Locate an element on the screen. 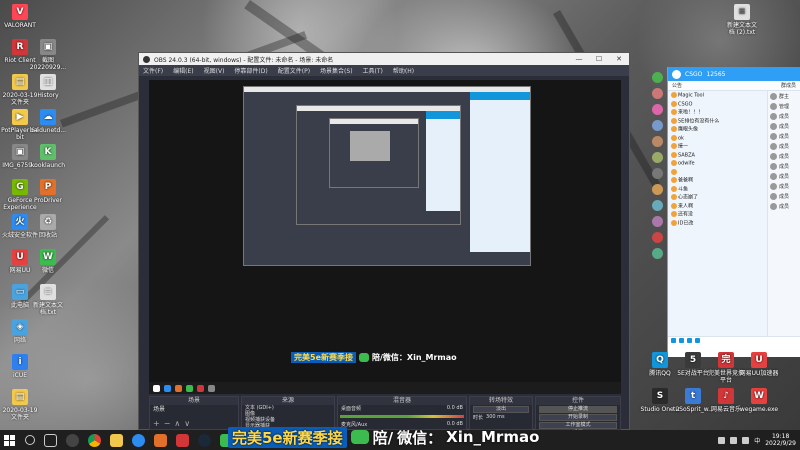 Image resolution: width=800 pixels, height=450 pixels. desktop-icon: P ProDriver is located at coordinates (48, 191).